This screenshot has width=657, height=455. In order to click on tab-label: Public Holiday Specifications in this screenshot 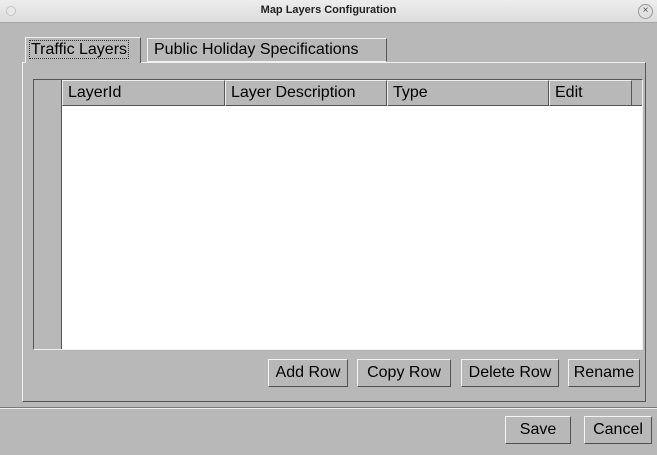, I will do `click(256, 49)`.